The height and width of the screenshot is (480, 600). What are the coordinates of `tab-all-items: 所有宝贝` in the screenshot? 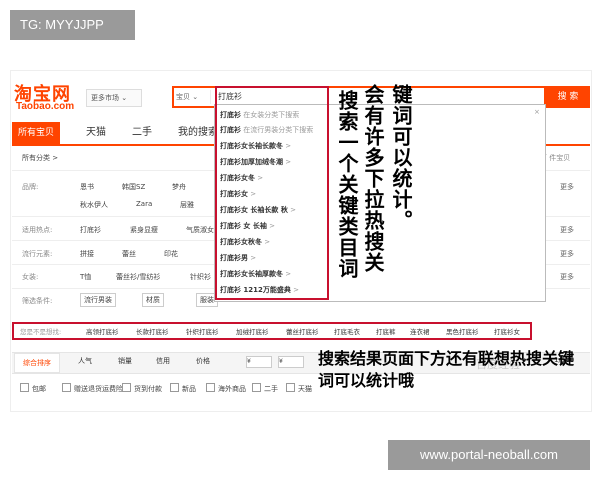 It's located at (36, 133).